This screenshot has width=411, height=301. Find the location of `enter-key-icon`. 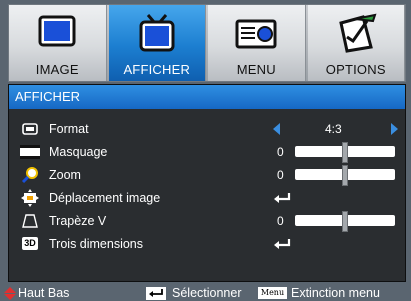

enter-key-icon is located at coordinates (156, 293).